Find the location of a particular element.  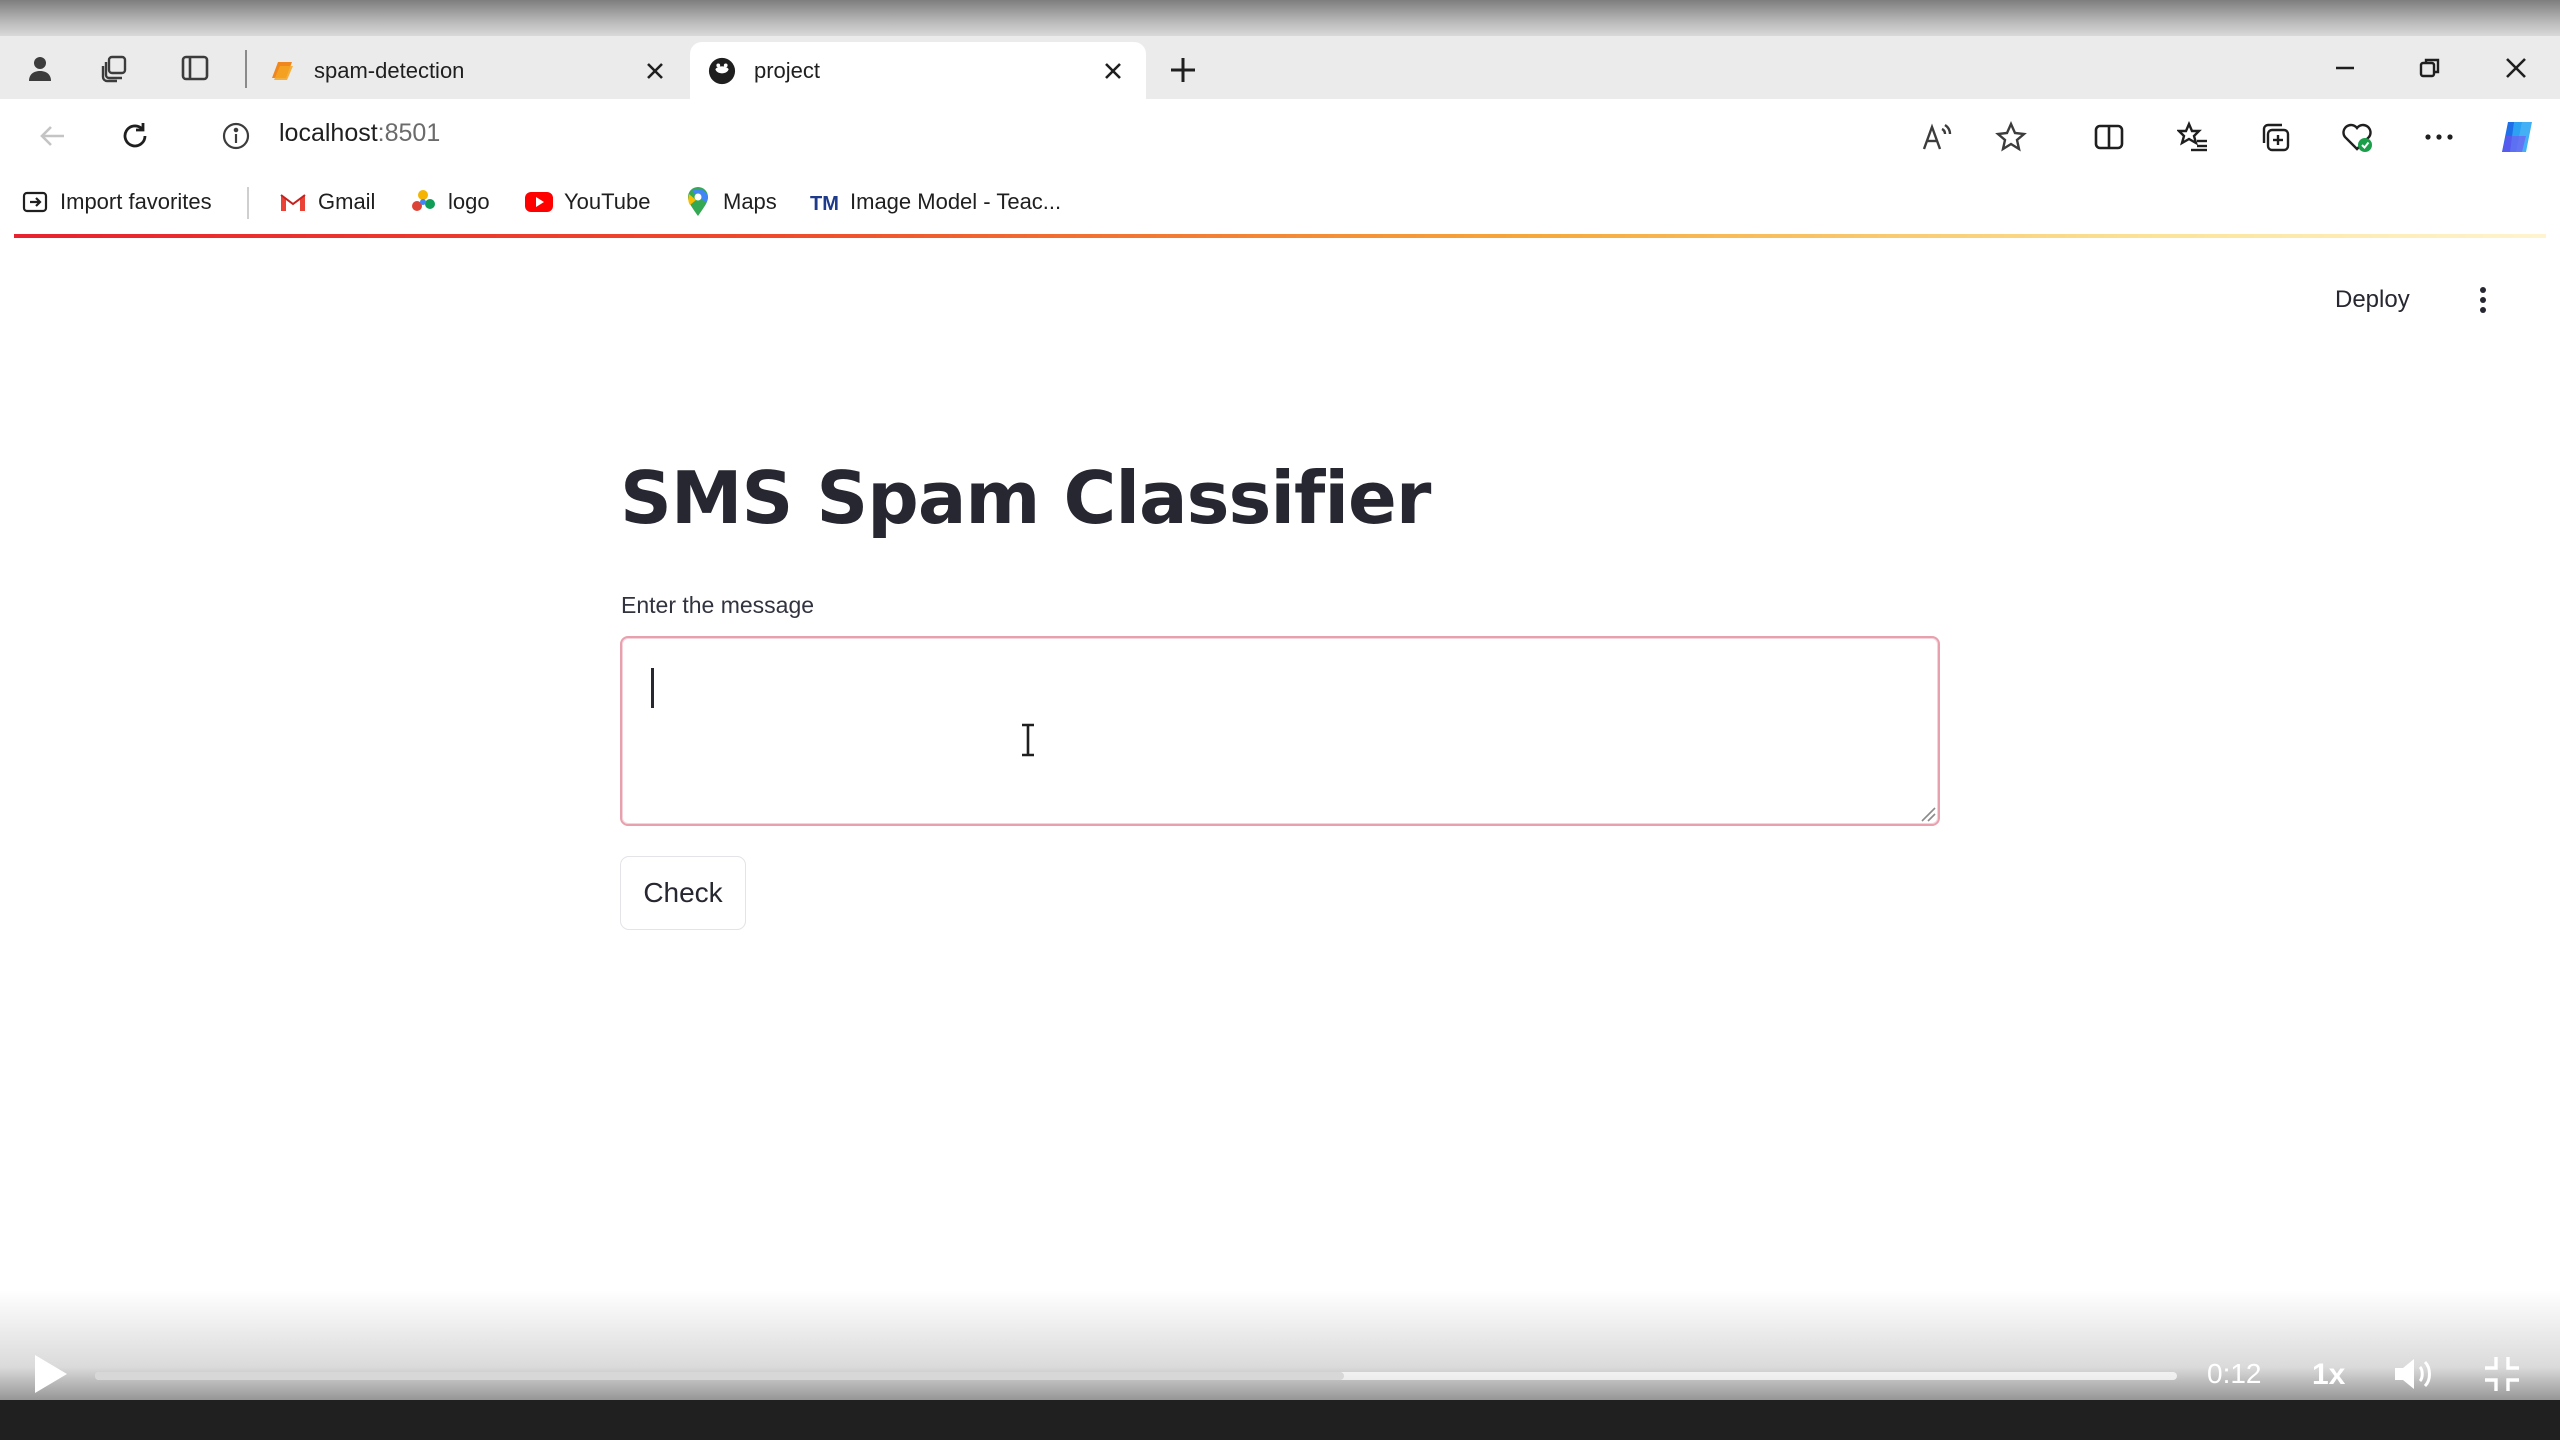

address-bar: localhost:8501 is located at coordinates (1280, 135).